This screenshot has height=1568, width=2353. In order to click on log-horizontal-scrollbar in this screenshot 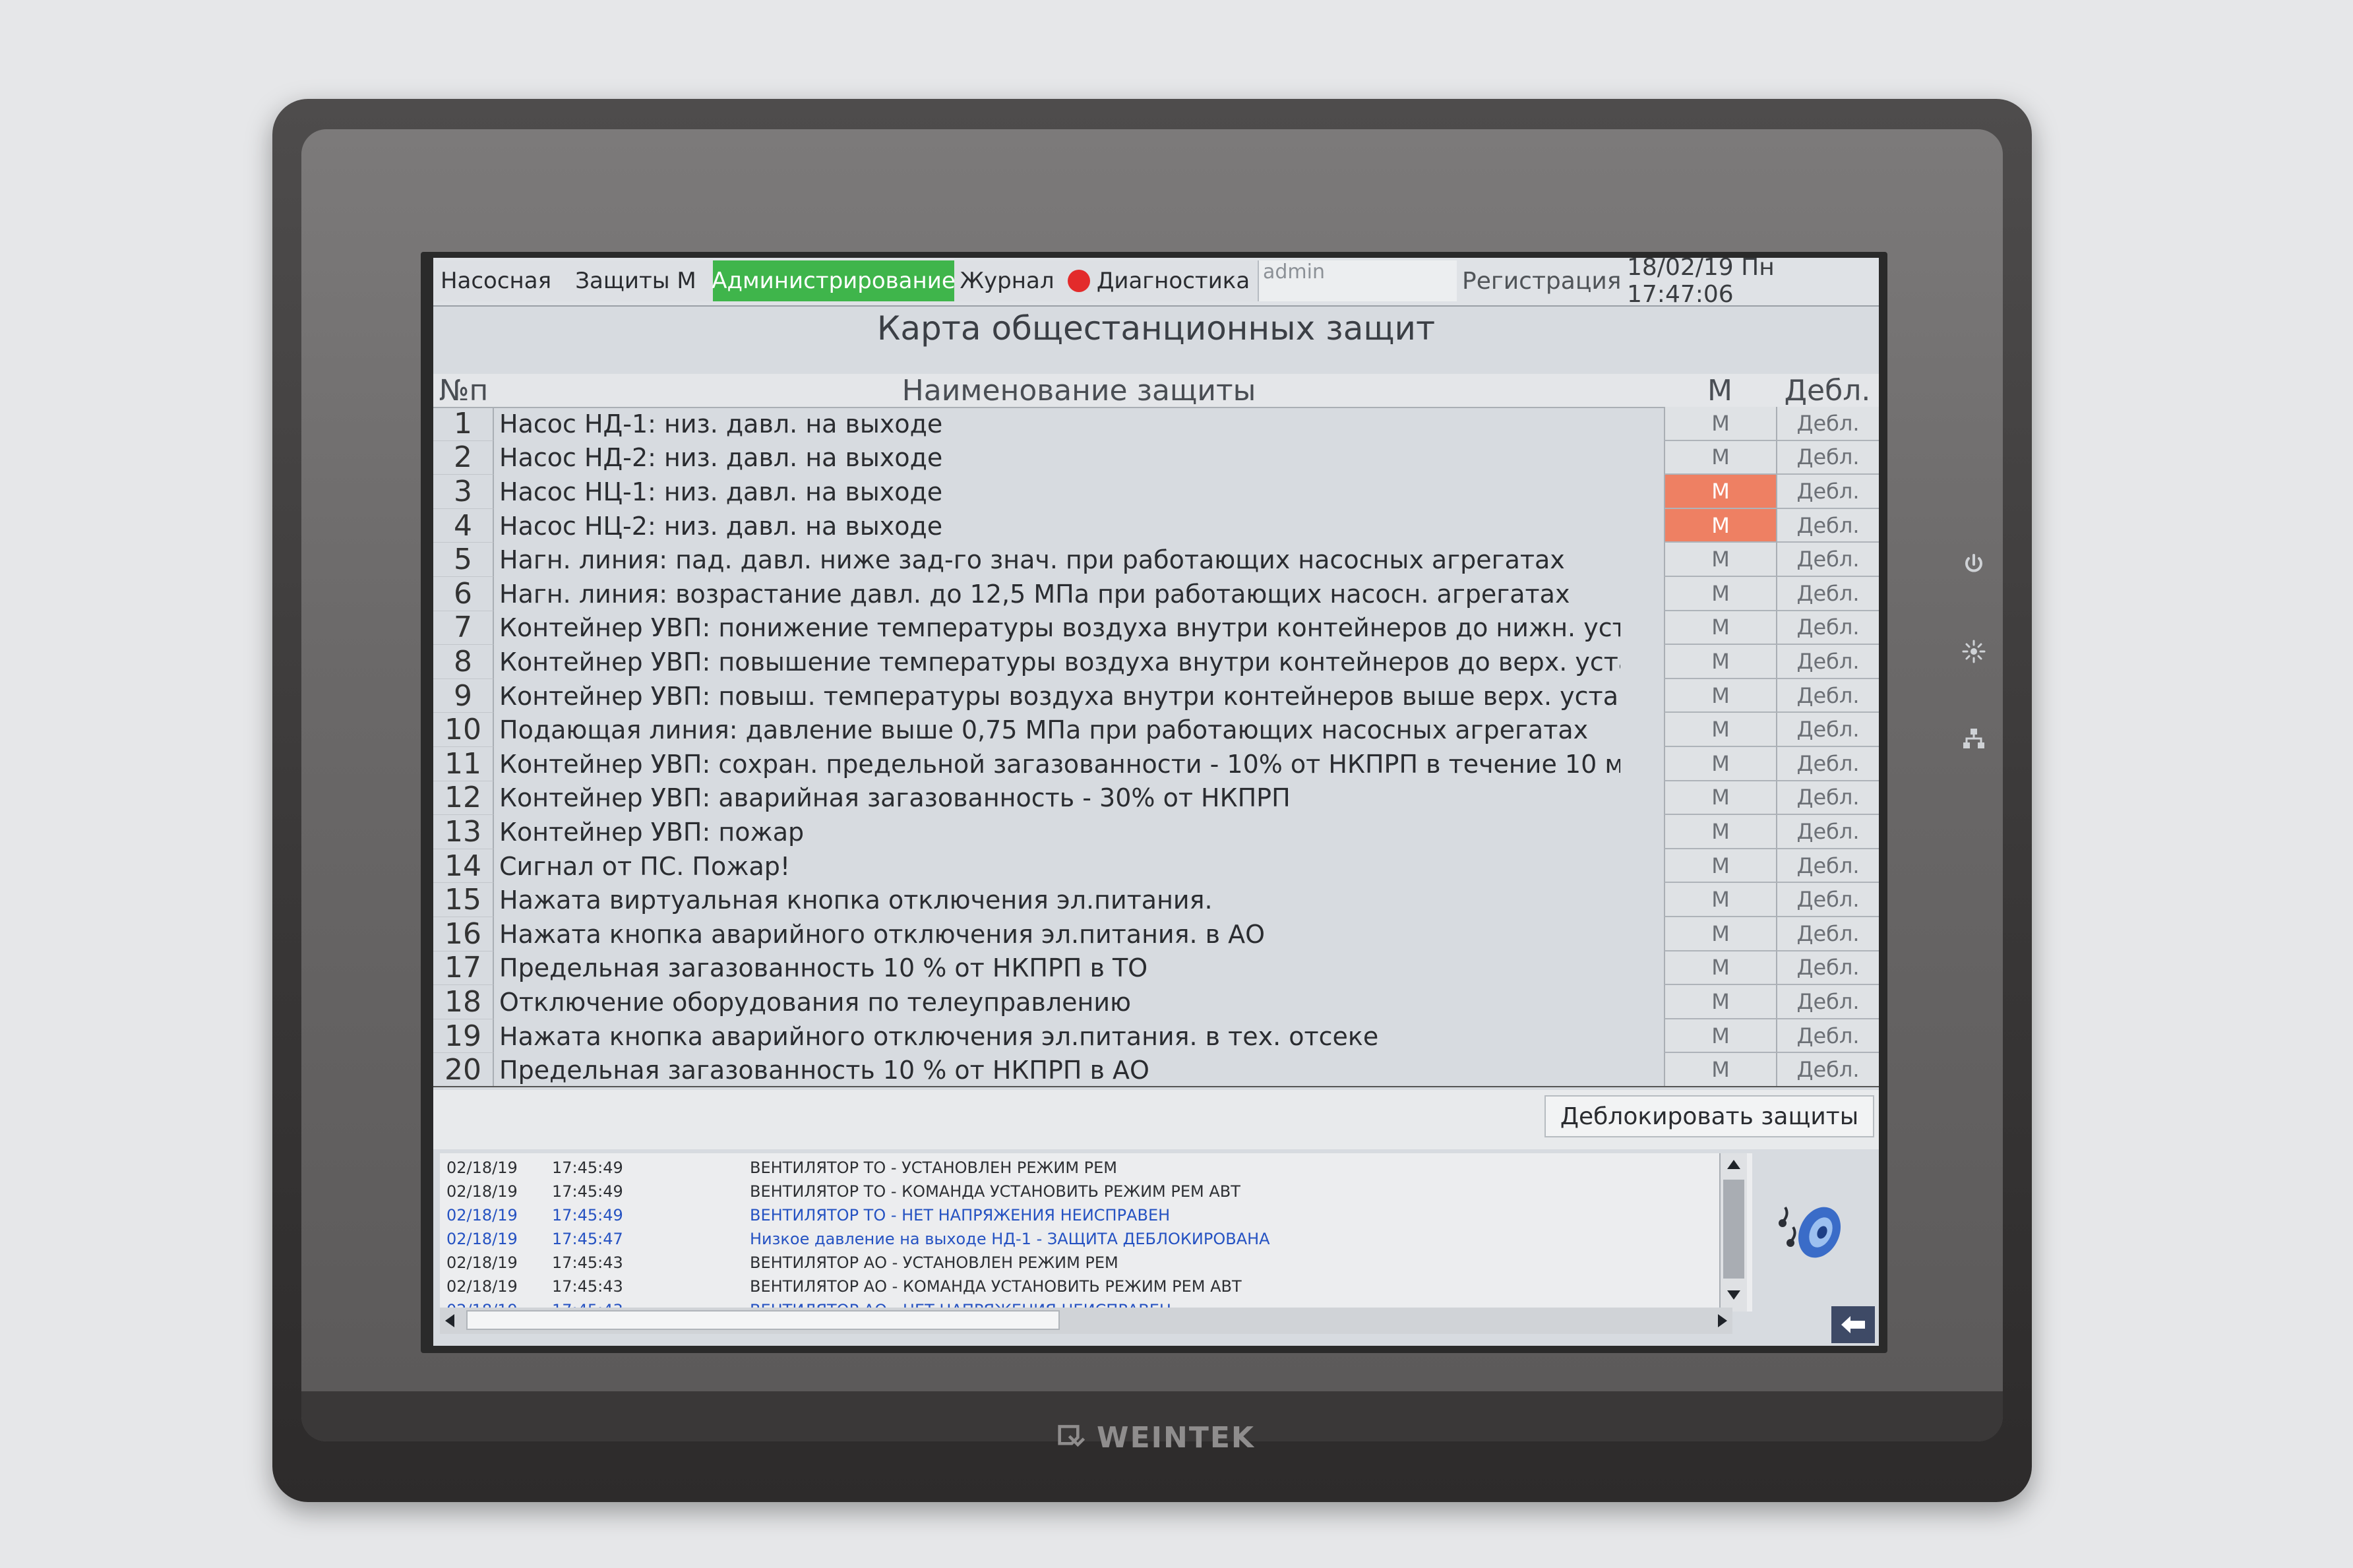, I will do `click(1086, 1321)`.